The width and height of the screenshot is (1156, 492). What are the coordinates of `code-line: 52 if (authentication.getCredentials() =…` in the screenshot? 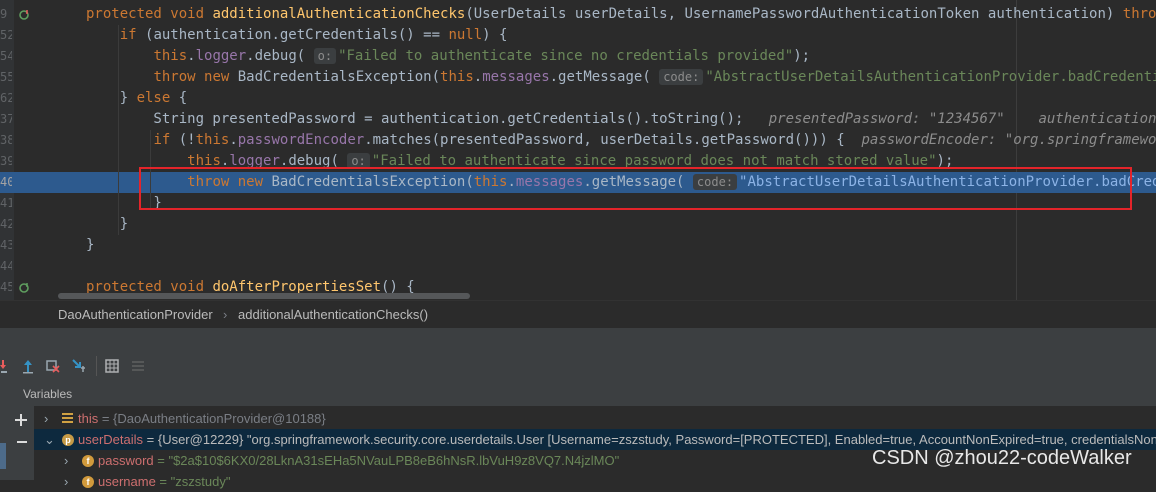 It's located at (578, 35).